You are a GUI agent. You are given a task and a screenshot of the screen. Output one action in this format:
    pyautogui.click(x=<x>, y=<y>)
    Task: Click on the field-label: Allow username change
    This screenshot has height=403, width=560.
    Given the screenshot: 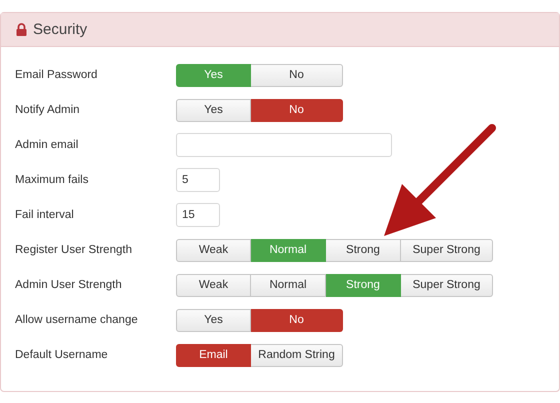 What is the action you would take?
    pyautogui.click(x=77, y=320)
    